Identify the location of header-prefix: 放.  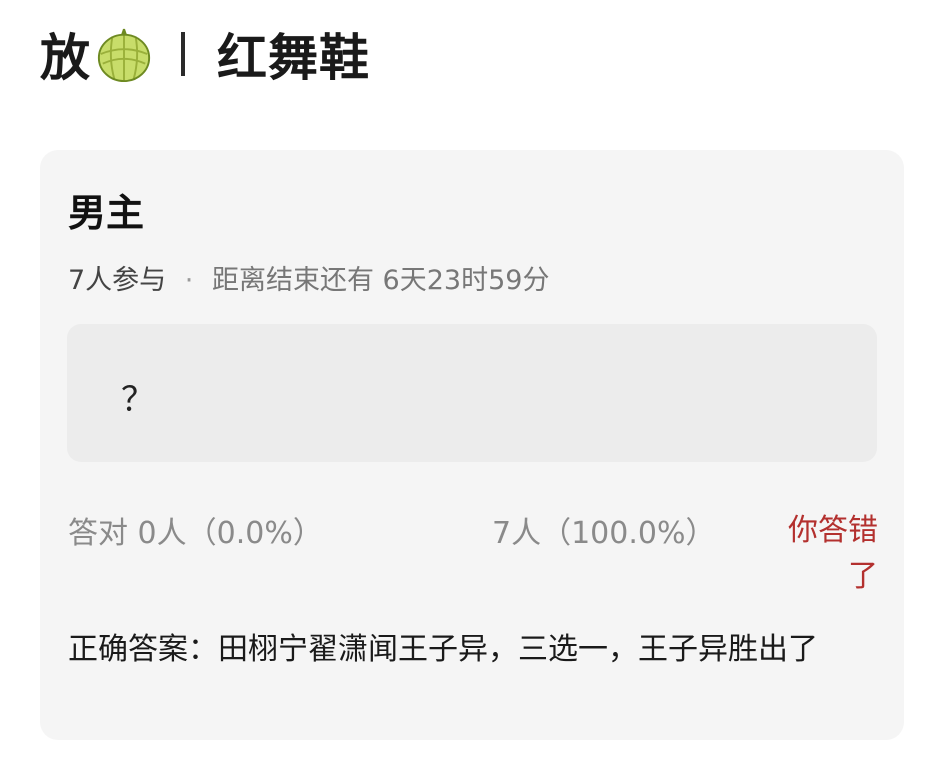
(65, 58).